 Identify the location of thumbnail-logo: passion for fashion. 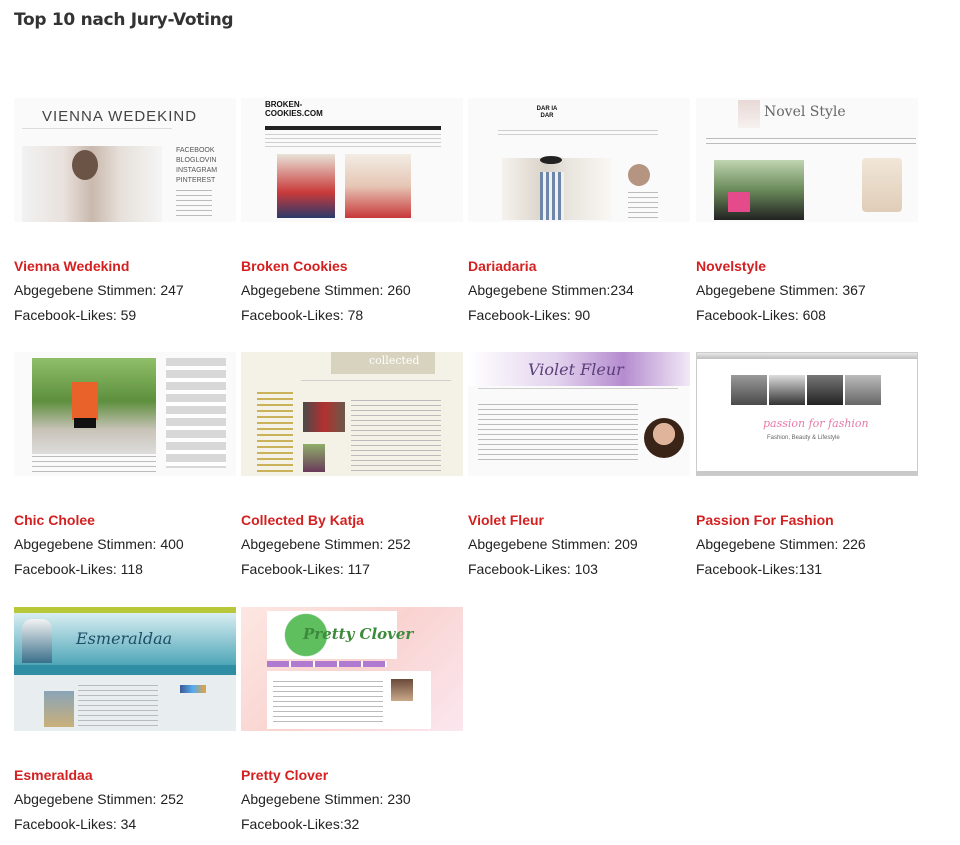
(816, 423).